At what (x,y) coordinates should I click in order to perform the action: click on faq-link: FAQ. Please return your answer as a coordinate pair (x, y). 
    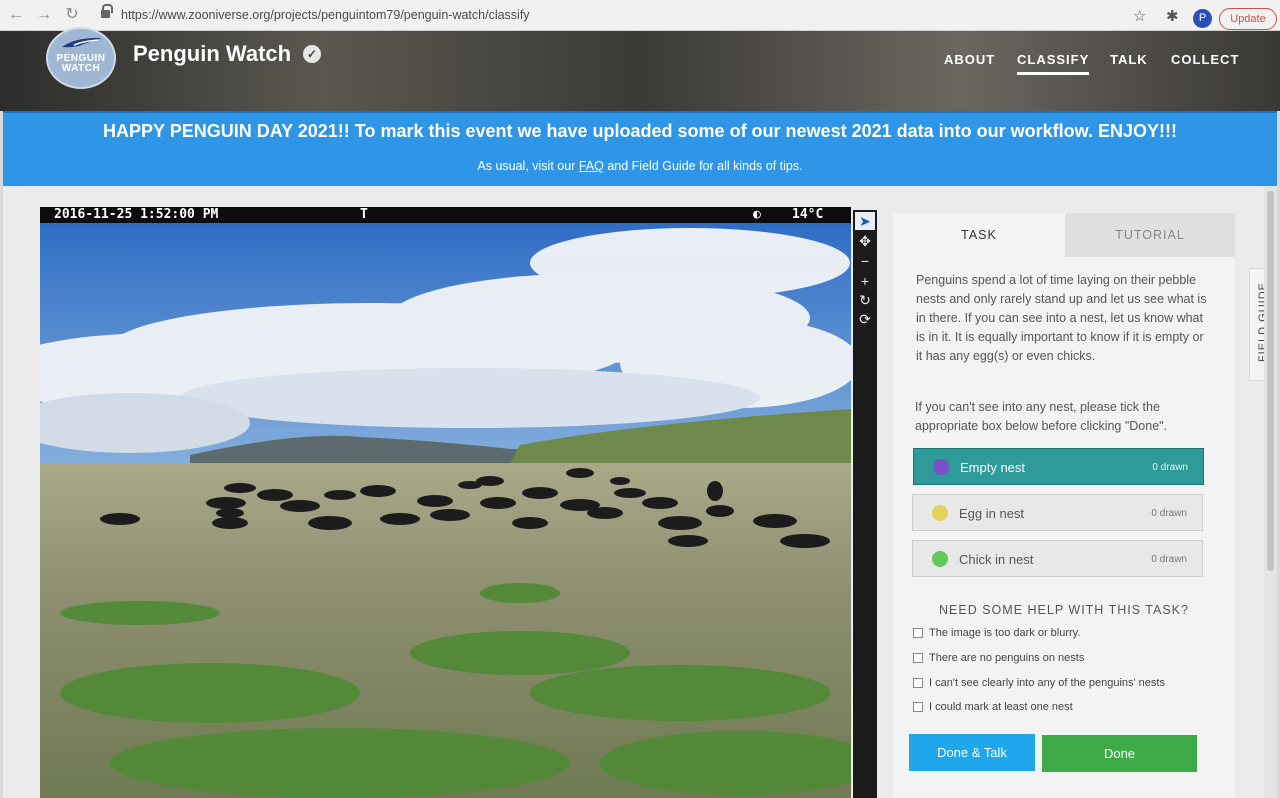
    Looking at the image, I should click on (591, 166).